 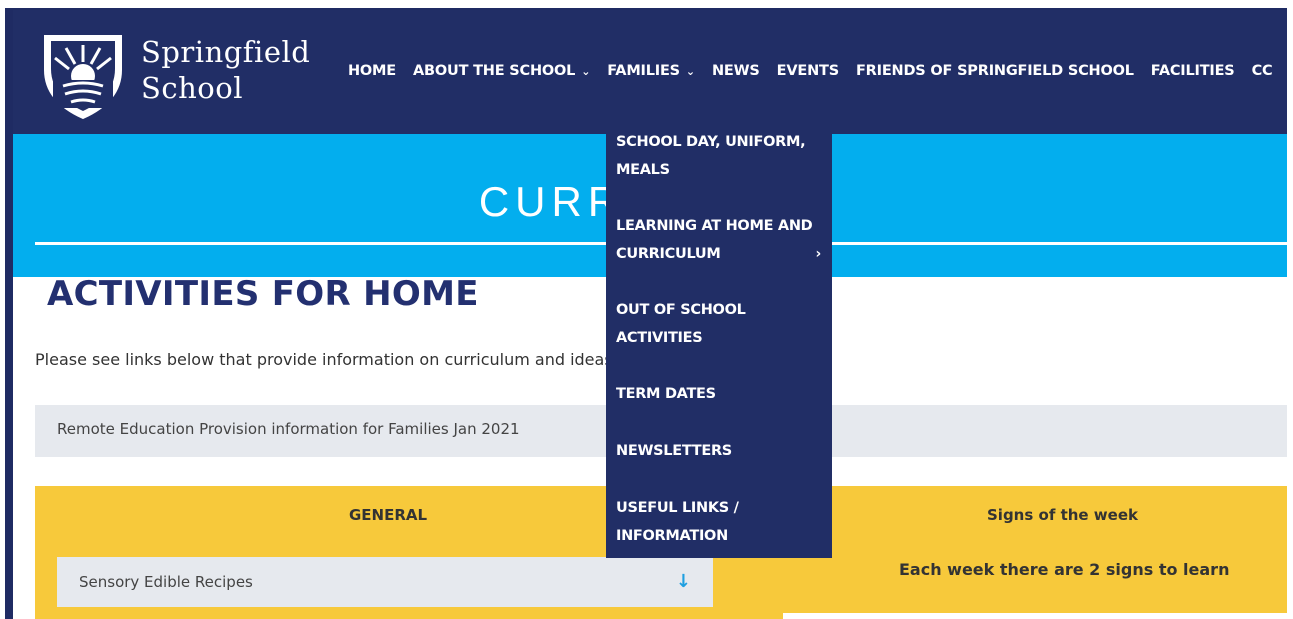 I want to click on dropdown-item-term-dates: TERM DATES, so click(x=718, y=394).